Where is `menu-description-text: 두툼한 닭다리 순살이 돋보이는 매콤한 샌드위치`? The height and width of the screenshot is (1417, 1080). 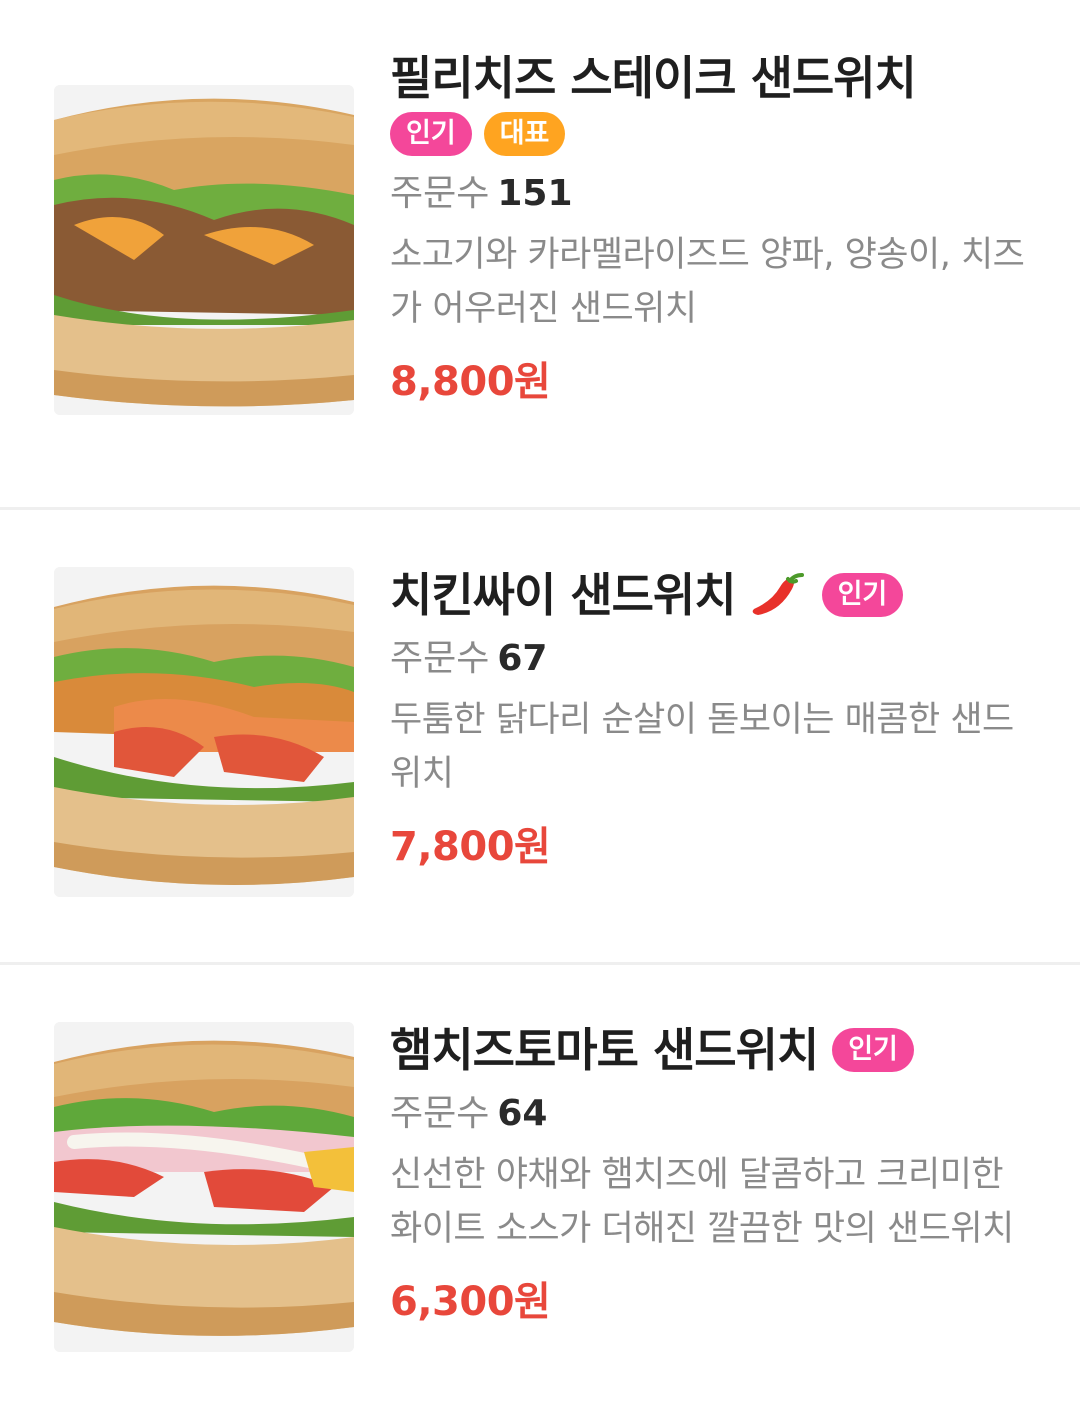 menu-description-text: 두툼한 닭다리 순살이 돋보이는 매콤한 샌드위치 is located at coordinates (702, 747).